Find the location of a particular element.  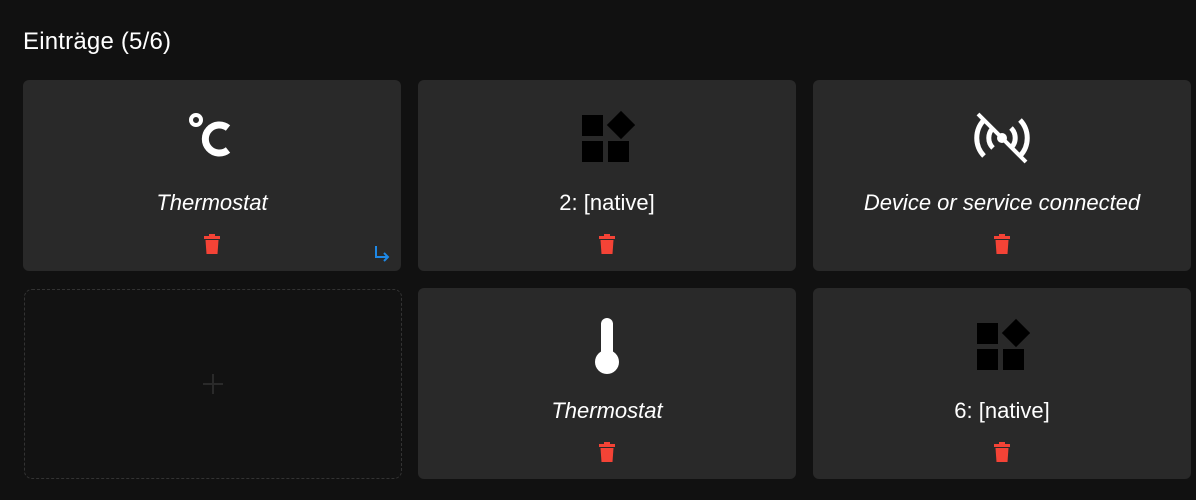

card-label: Device or service connected is located at coordinates (1002, 202).